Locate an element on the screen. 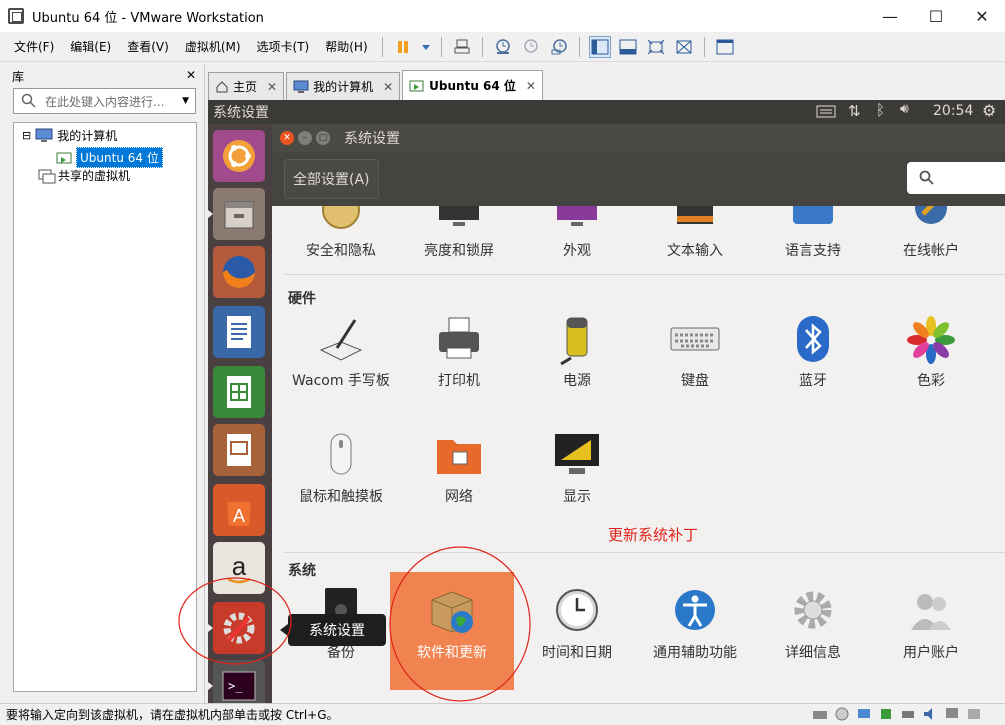 The image size is (1005, 725). network-icon: ⇅ is located at coordinates (854, 111).